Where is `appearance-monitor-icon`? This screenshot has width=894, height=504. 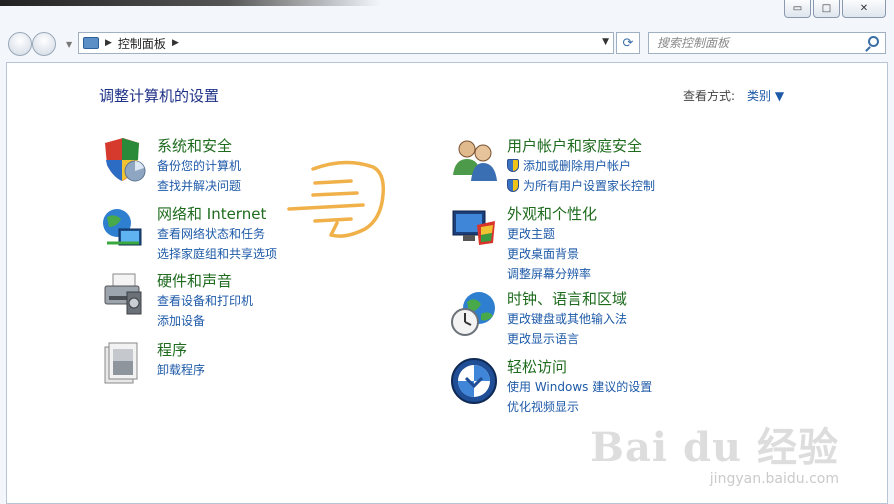
appearance-monitor-icon is located at coordinates (474, 228).